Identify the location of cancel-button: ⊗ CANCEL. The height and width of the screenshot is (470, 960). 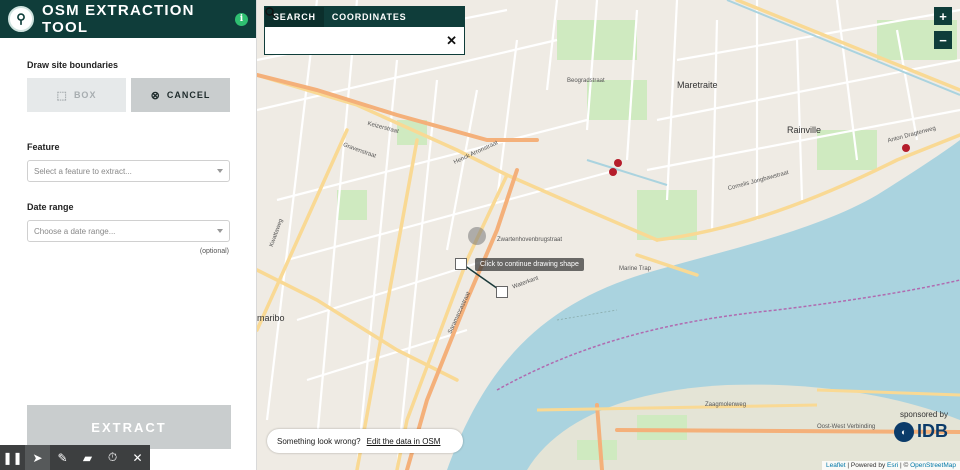
(180, 95).